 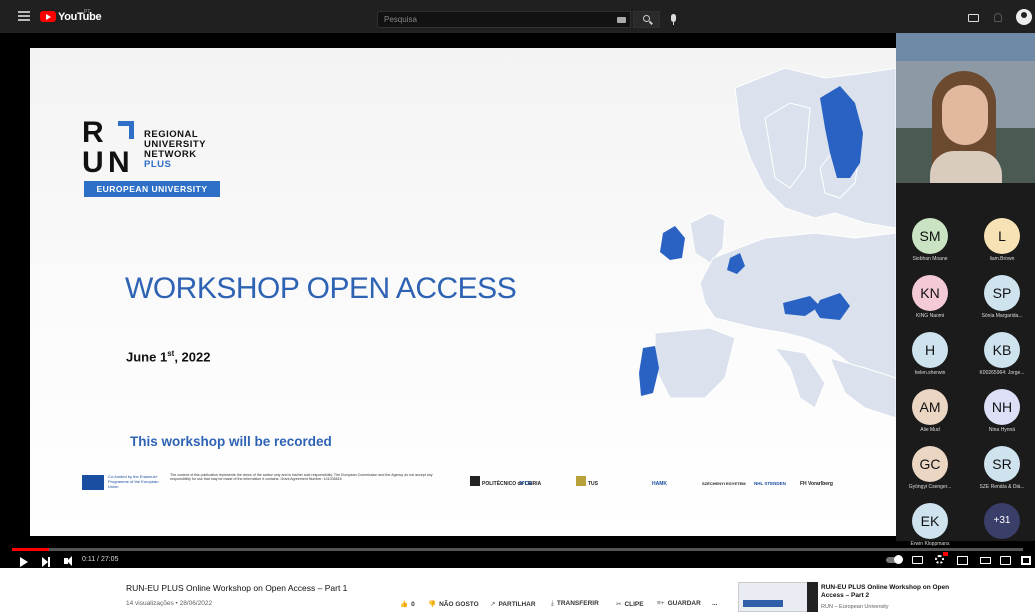 I want to click on miniplayer-icon, so click(x=962, y=560).